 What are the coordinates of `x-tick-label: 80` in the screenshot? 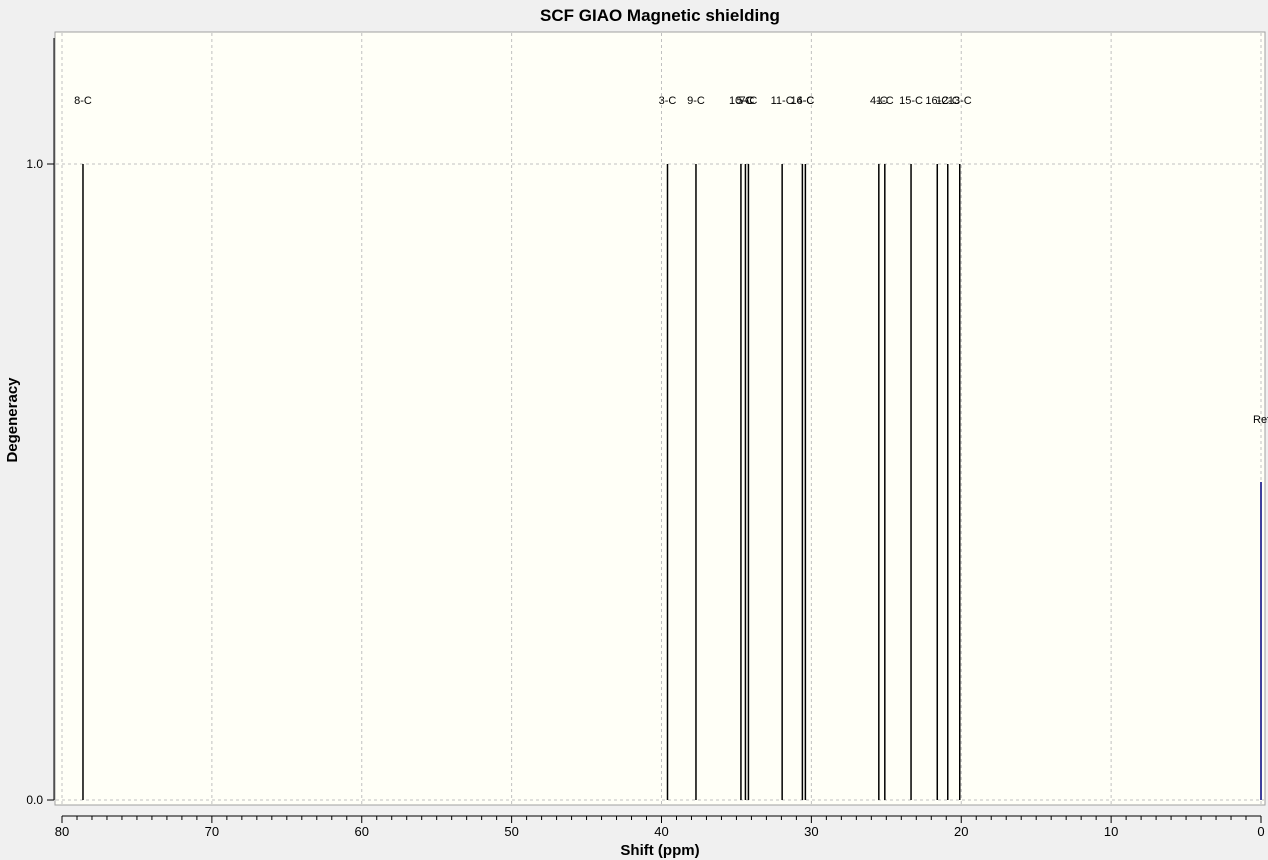 It's located at (62, 831).